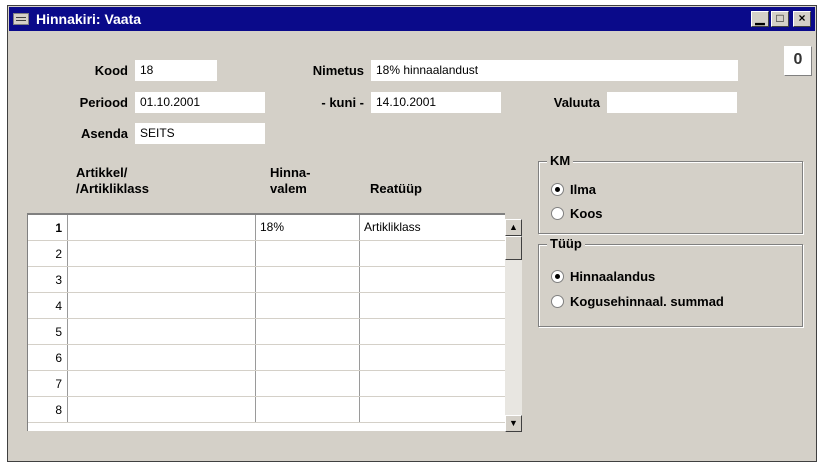  I want to click on attachment-button: 0, so click(798, 61).